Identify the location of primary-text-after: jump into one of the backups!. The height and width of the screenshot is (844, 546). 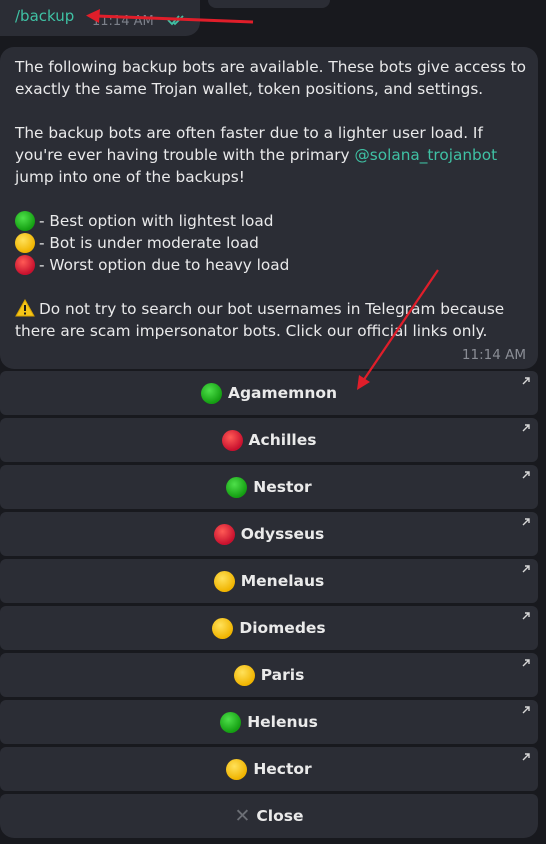
(130, 177).